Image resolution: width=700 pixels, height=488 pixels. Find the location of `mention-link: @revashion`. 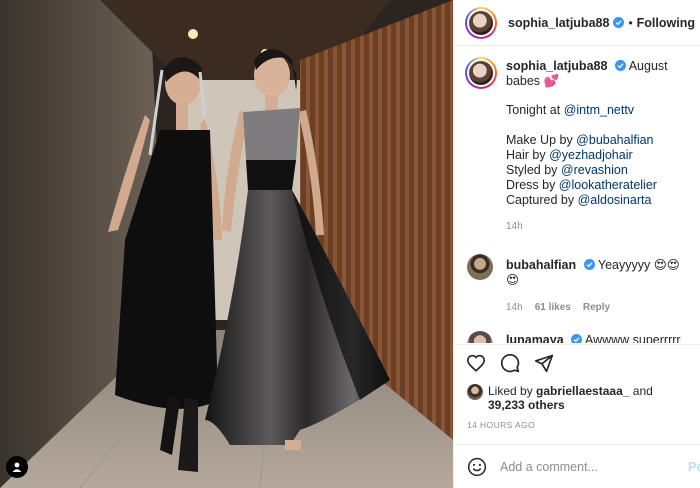

mention-link: @revashion is located at coordinates (594, 170).